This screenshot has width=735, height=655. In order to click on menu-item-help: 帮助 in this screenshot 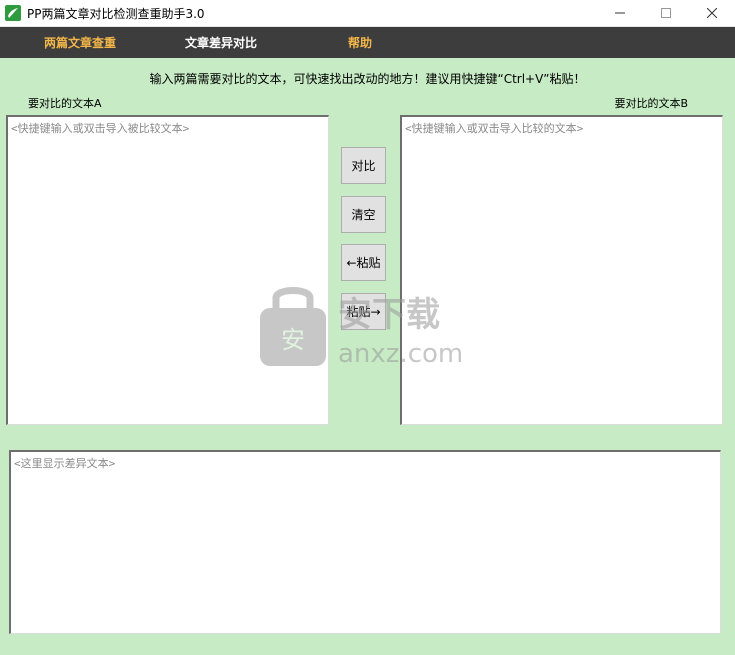, I will do `click(360, 42)`.